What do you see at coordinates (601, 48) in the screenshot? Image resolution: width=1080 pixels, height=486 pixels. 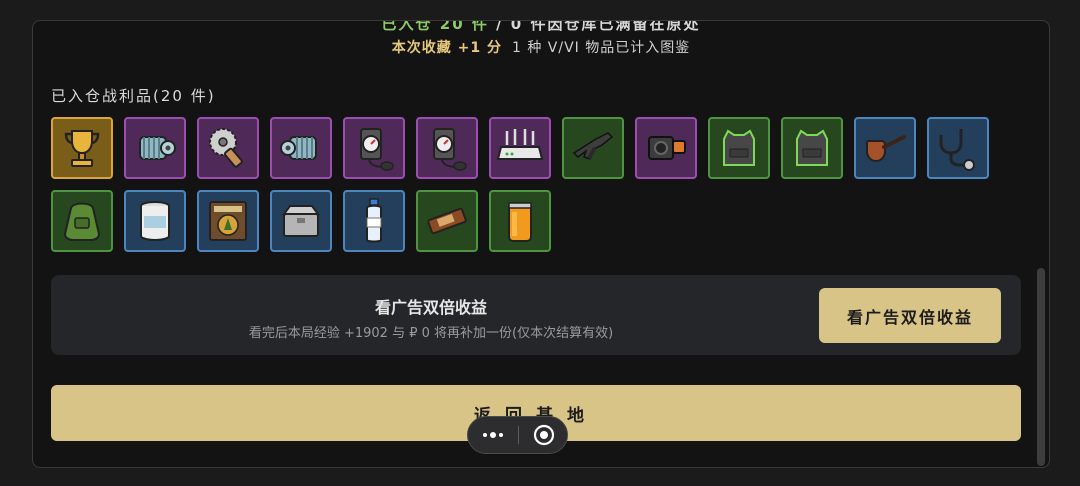 I see `collection-note: 1 种 V/VI 物品已计入图鉴` at bounding box center [601, 48].